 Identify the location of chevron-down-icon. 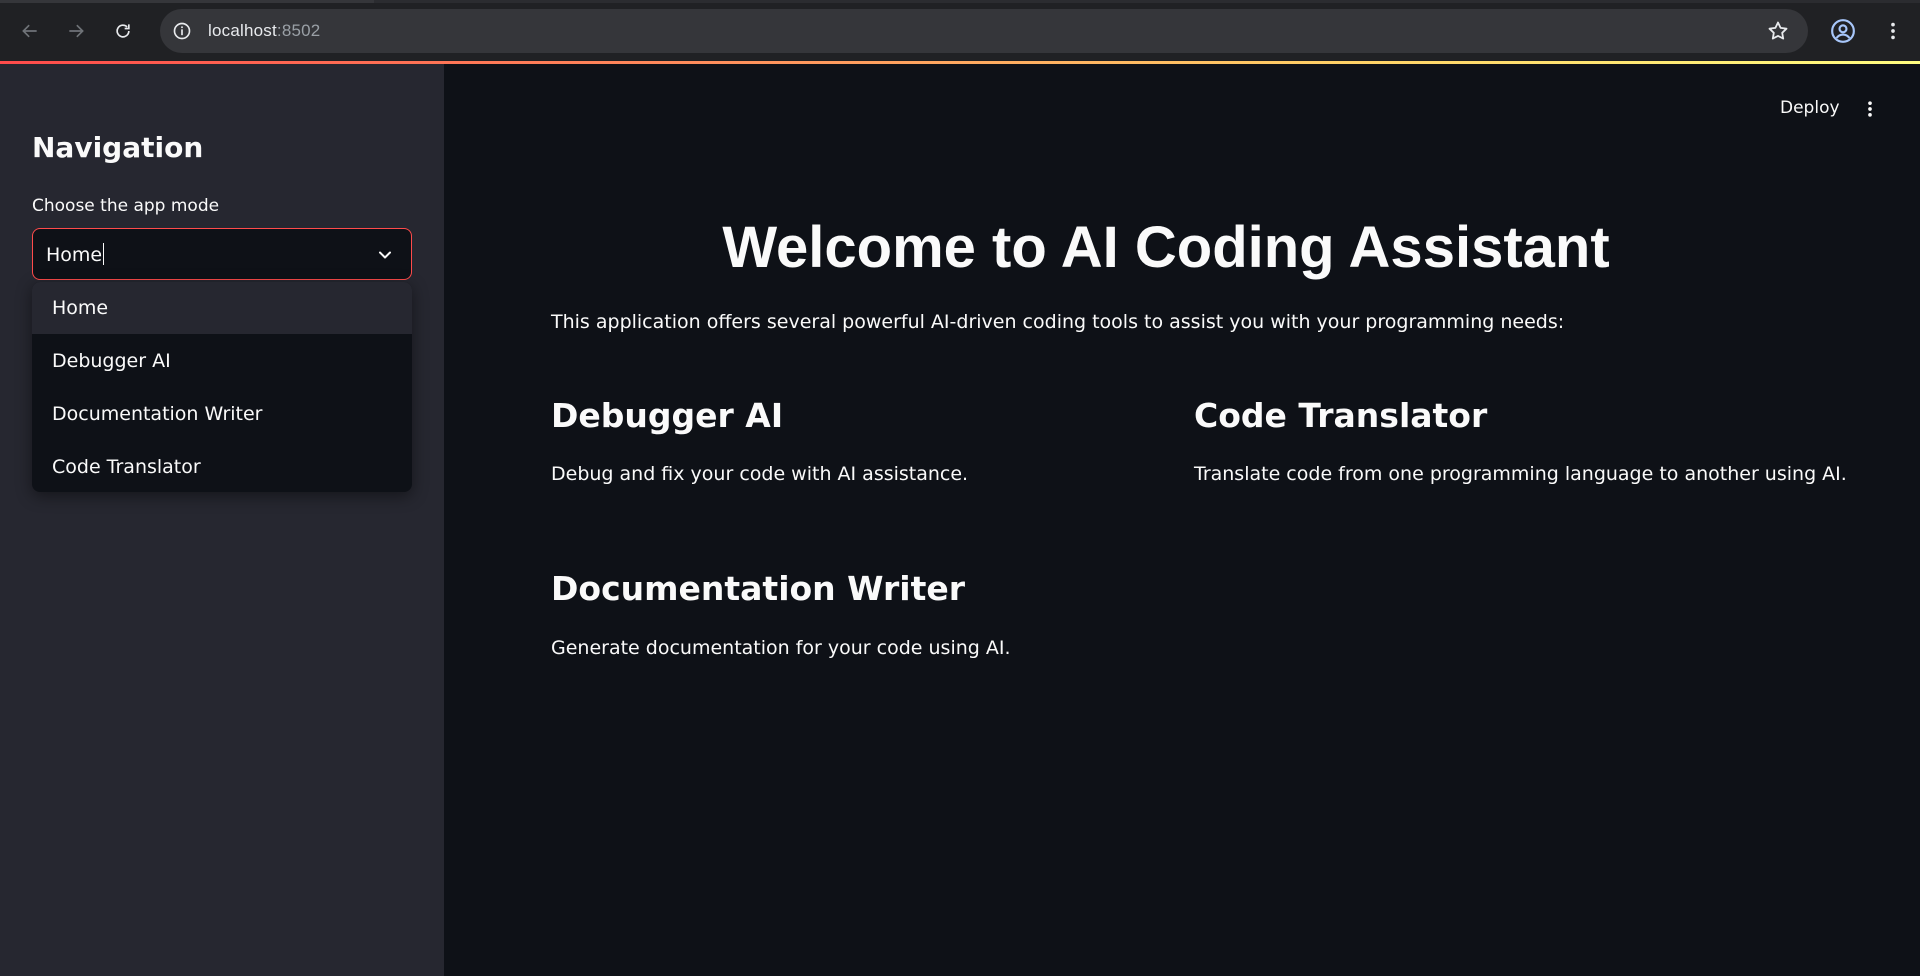
(385, 255).